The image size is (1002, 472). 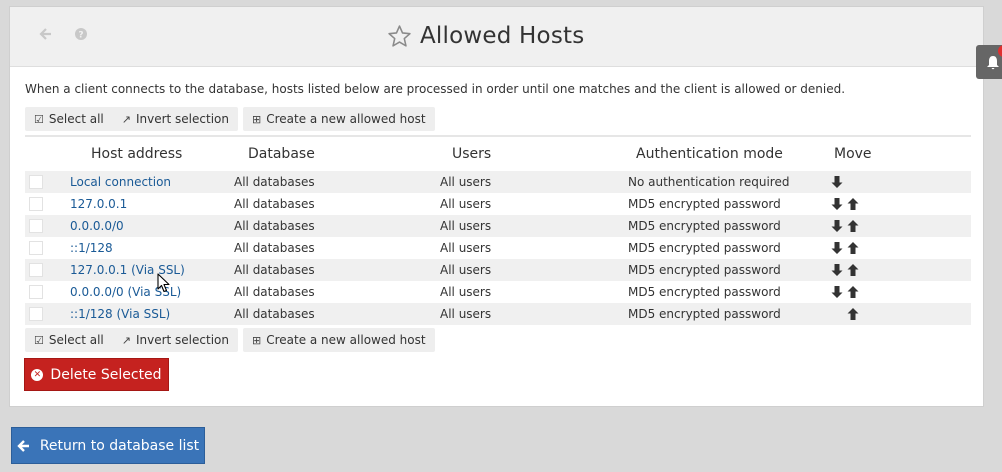 What do you see at coordinates (175, 119) in the screenshot?
I see `invert-selection-button: ↗ Invert selection` at bounding box center [175, 119].